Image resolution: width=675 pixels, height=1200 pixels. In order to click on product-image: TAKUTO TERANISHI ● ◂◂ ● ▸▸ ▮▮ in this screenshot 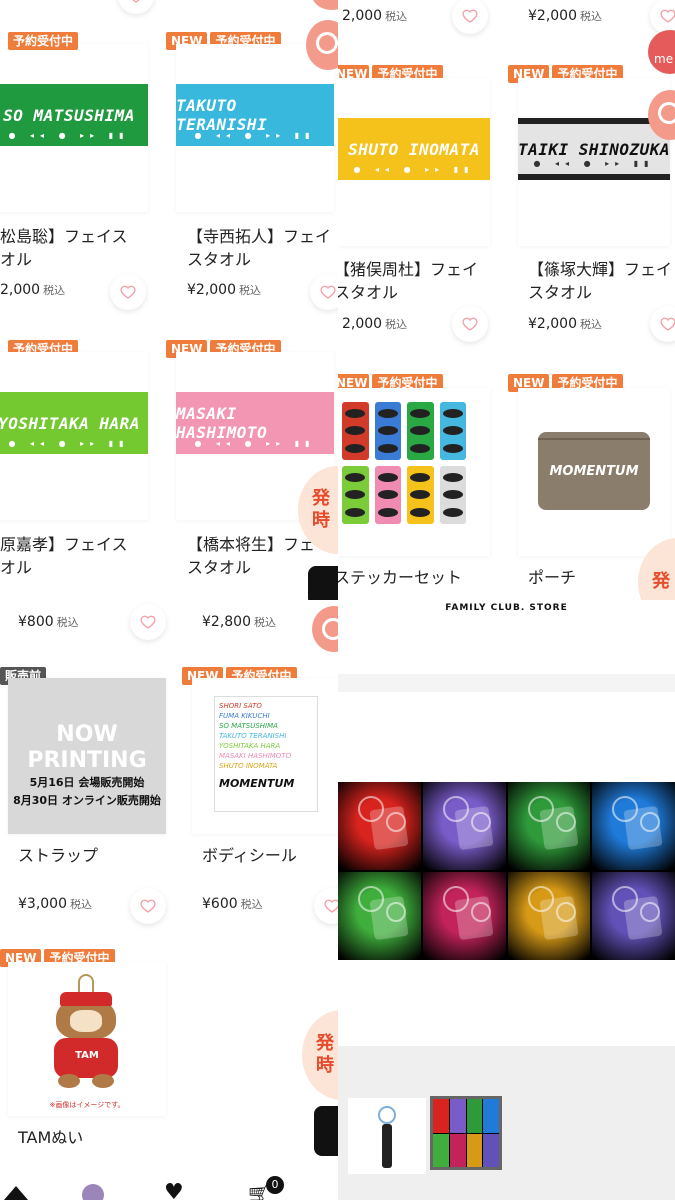, I will do `click(255, 128)`.